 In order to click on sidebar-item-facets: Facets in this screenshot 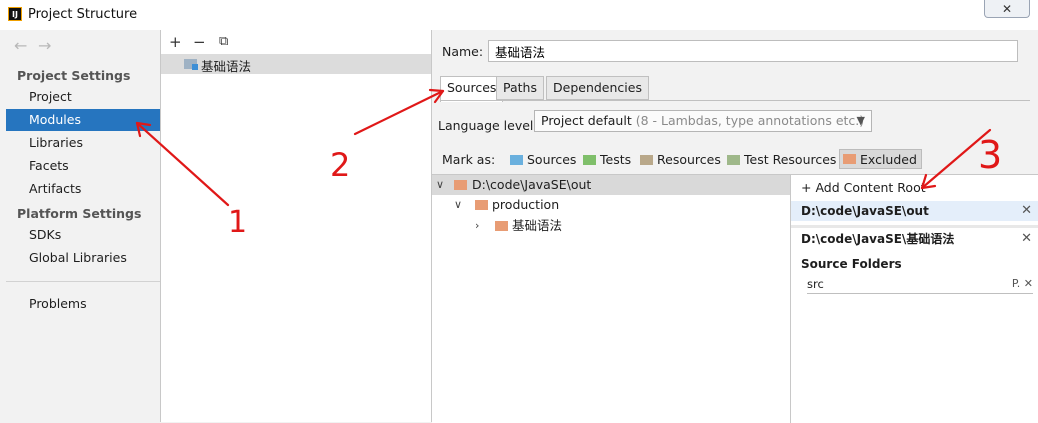, I will do `click(83, 166)`.